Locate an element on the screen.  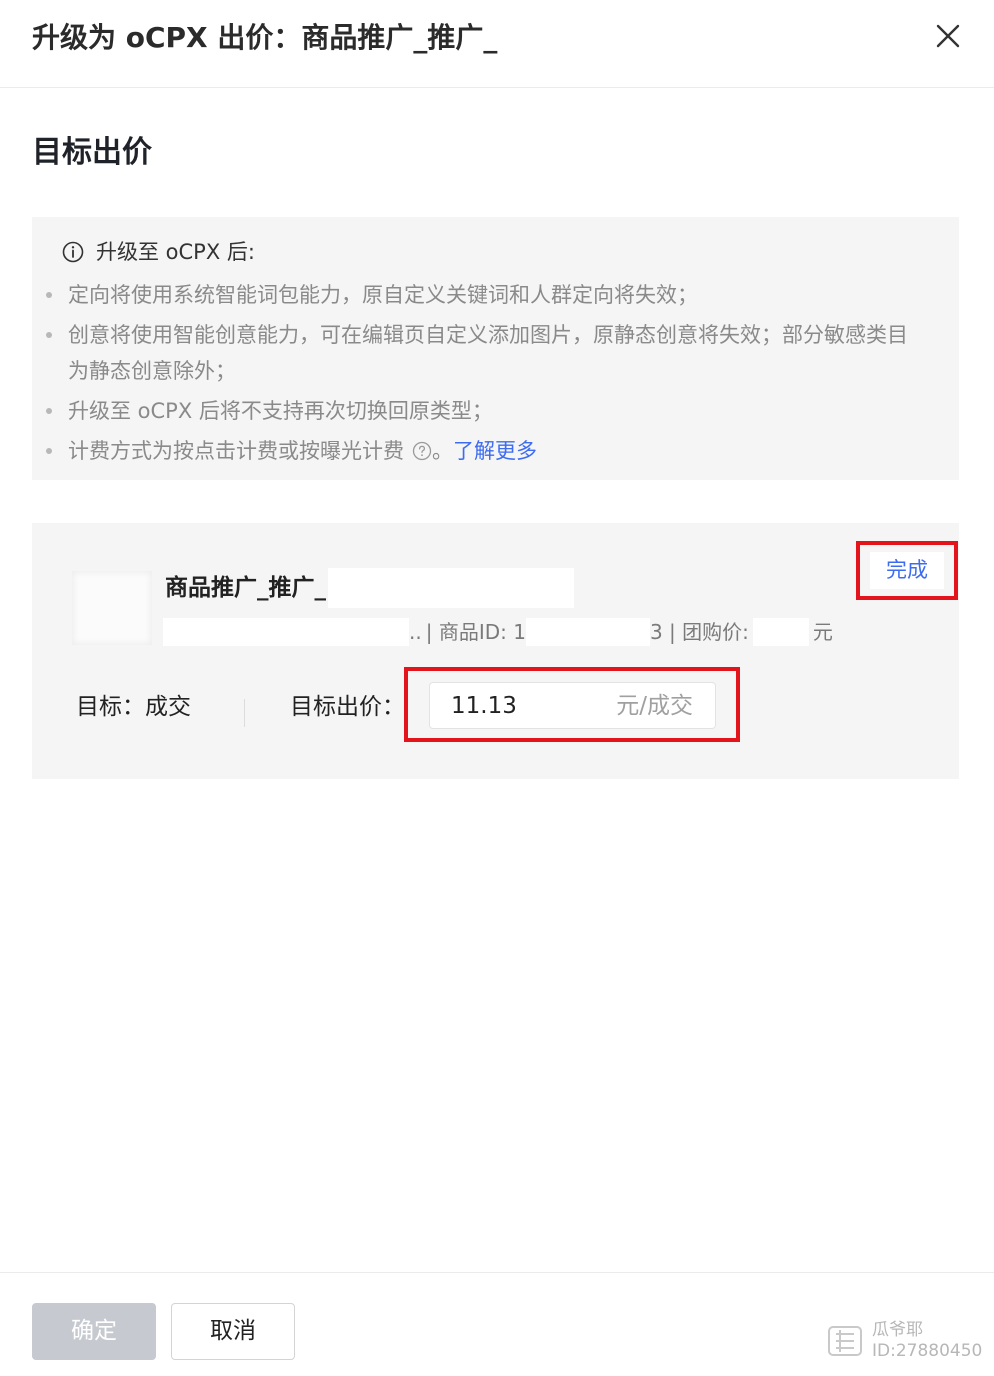
dialog-title: 升级为 oCPX 出价：商品推广_推广_ is located at coordinates (265, 37).